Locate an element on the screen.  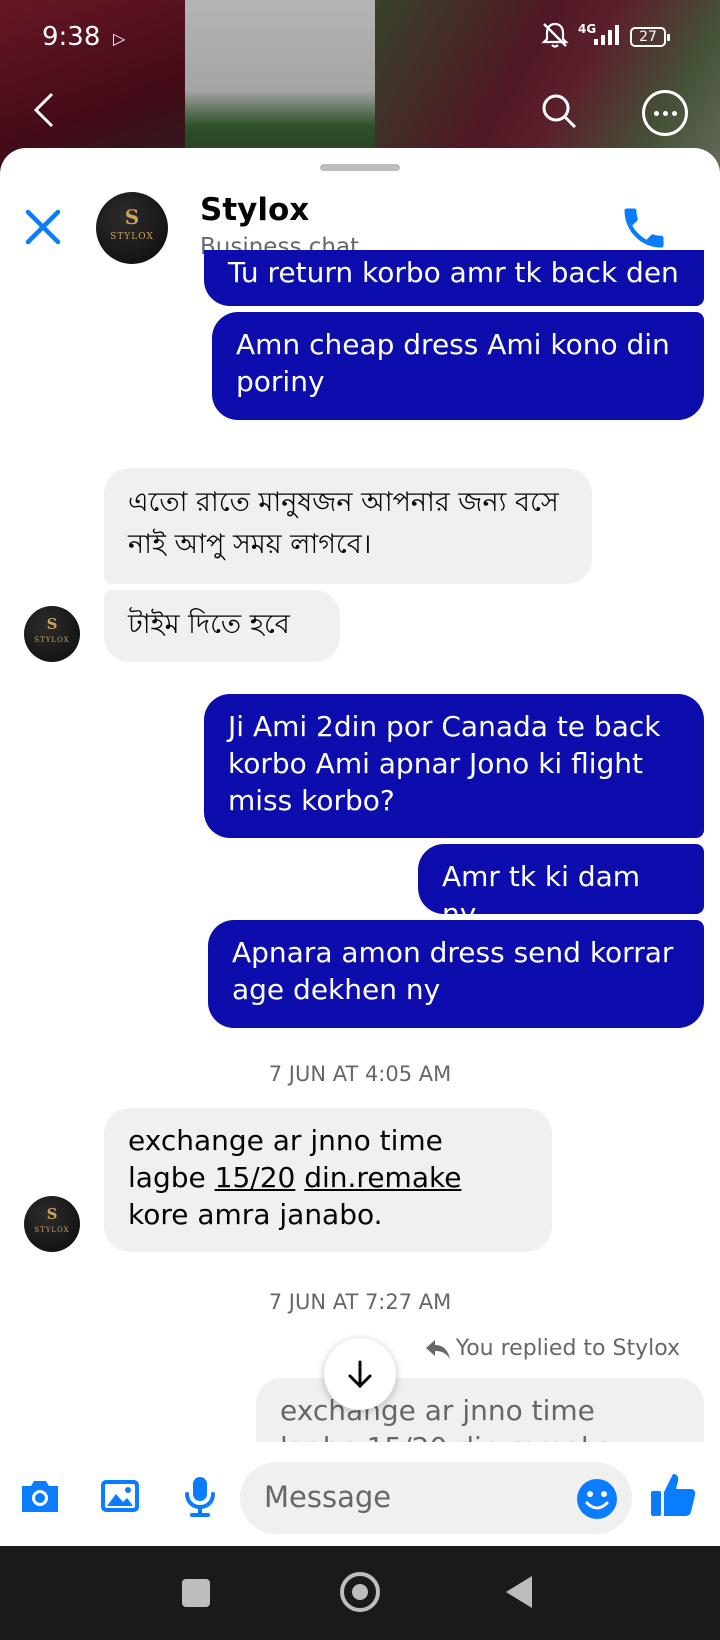
signal-icon is located at coordinates (606, 35).